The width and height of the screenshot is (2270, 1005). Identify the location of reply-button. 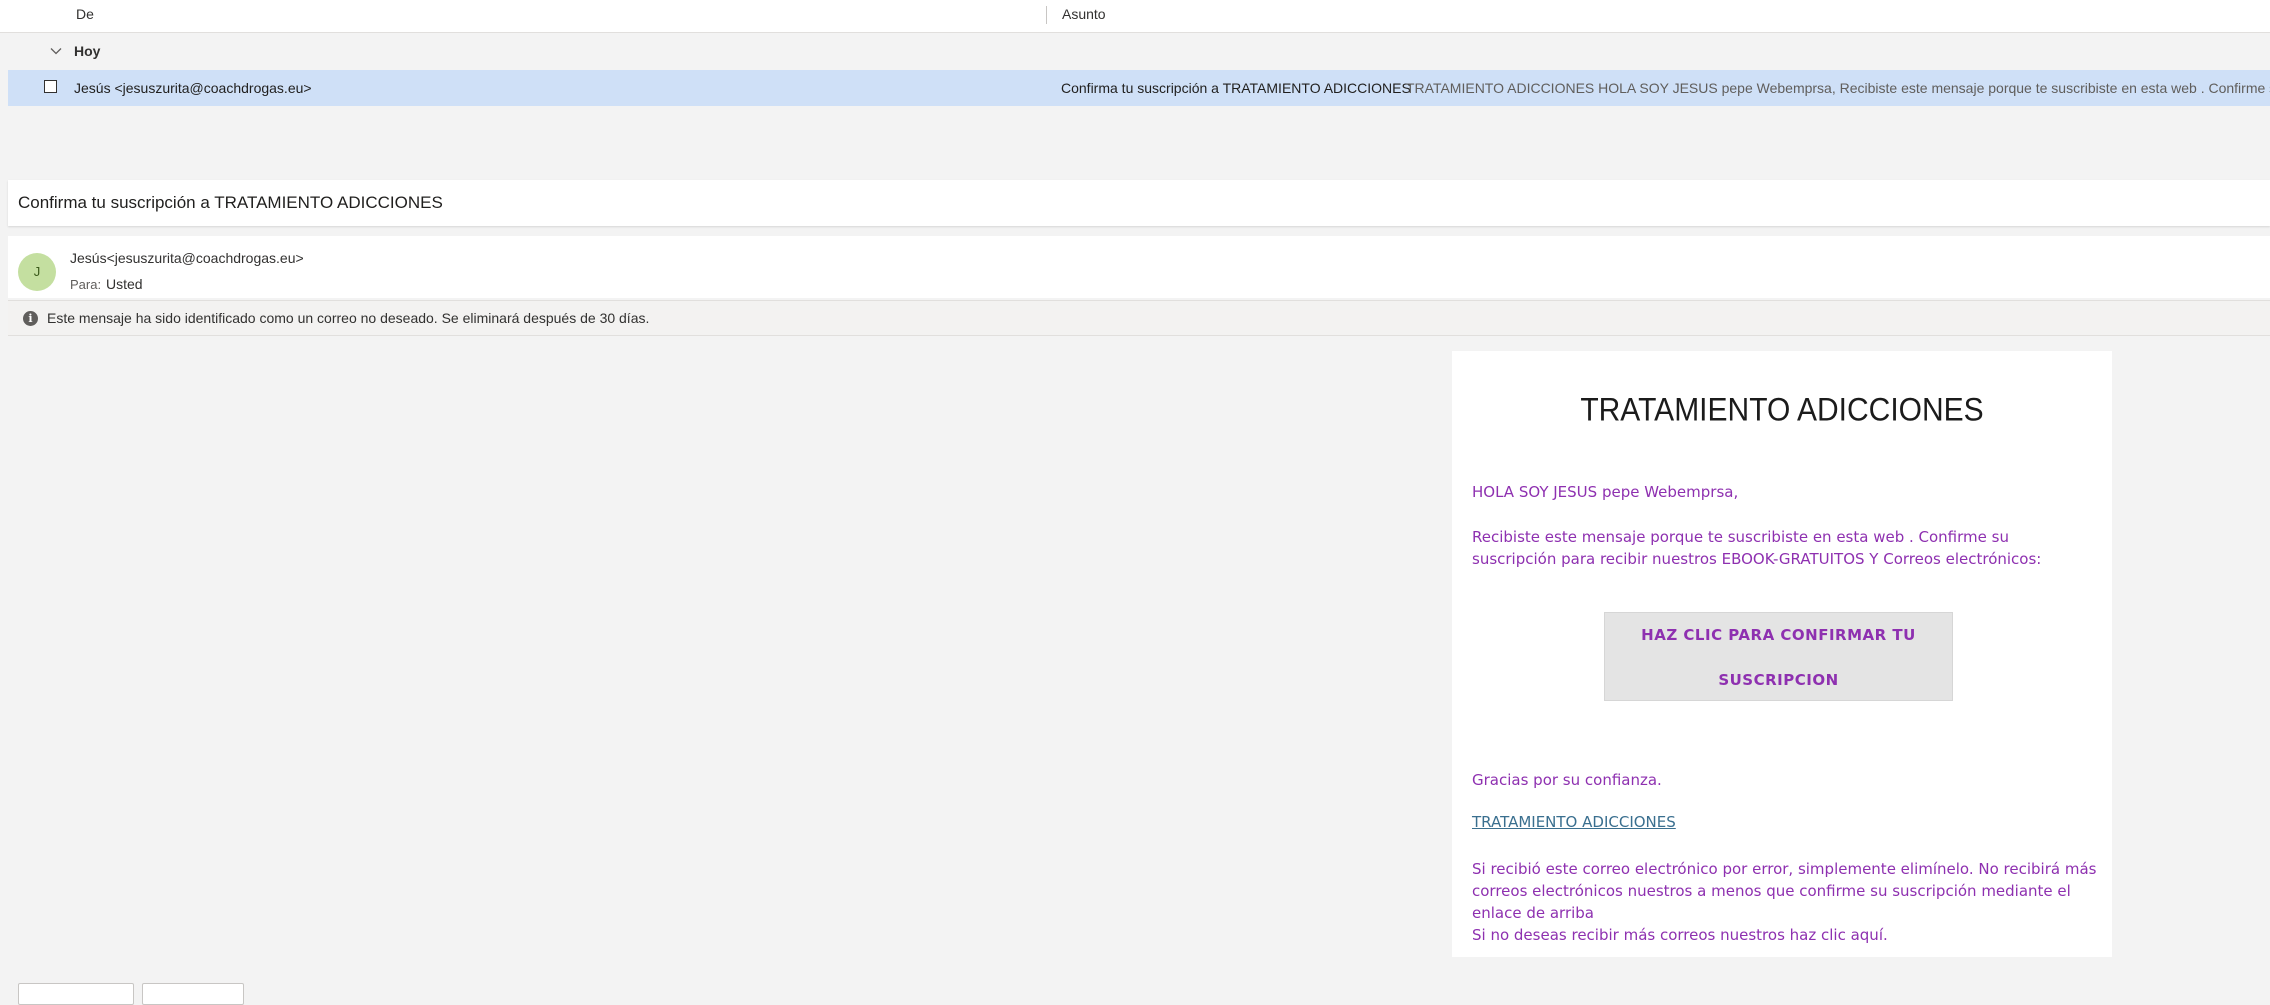
(76, 994).